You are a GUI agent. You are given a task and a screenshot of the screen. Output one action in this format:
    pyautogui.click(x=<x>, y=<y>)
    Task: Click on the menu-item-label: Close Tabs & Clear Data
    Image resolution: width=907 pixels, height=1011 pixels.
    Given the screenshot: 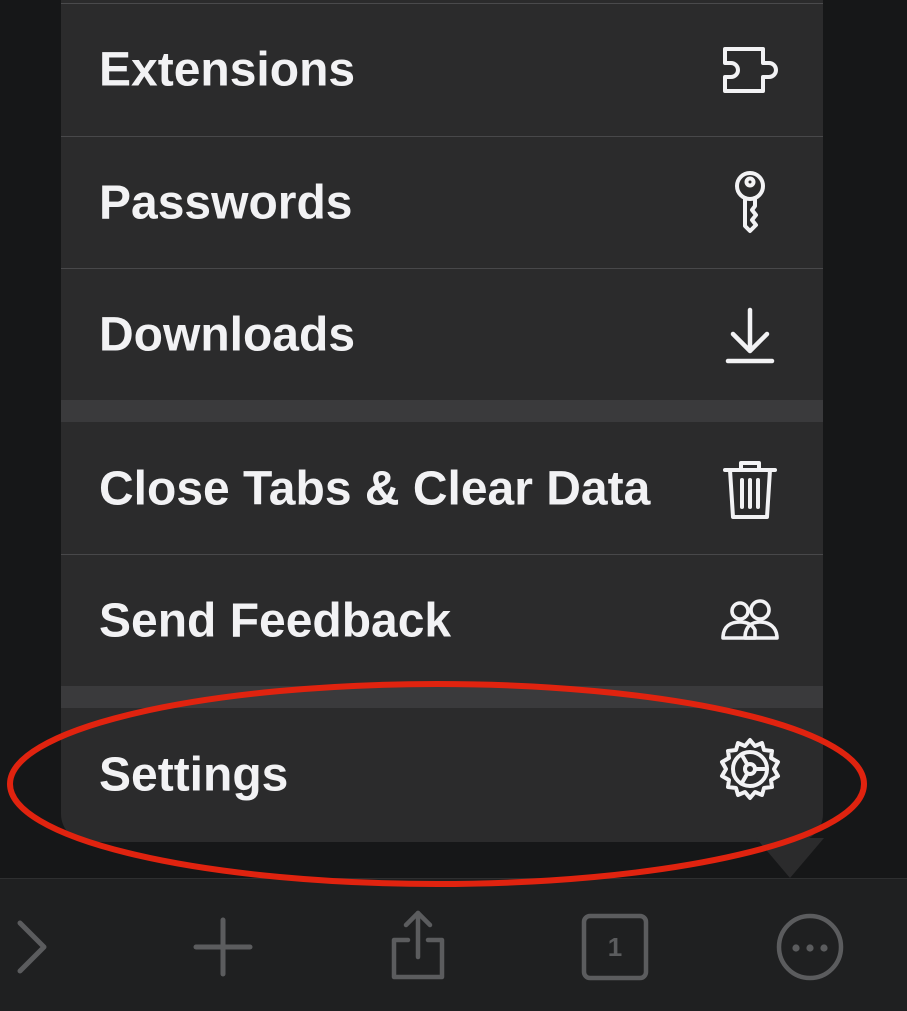 What is the action you would take?
    pyautogui.click(x=375, y=489)
    